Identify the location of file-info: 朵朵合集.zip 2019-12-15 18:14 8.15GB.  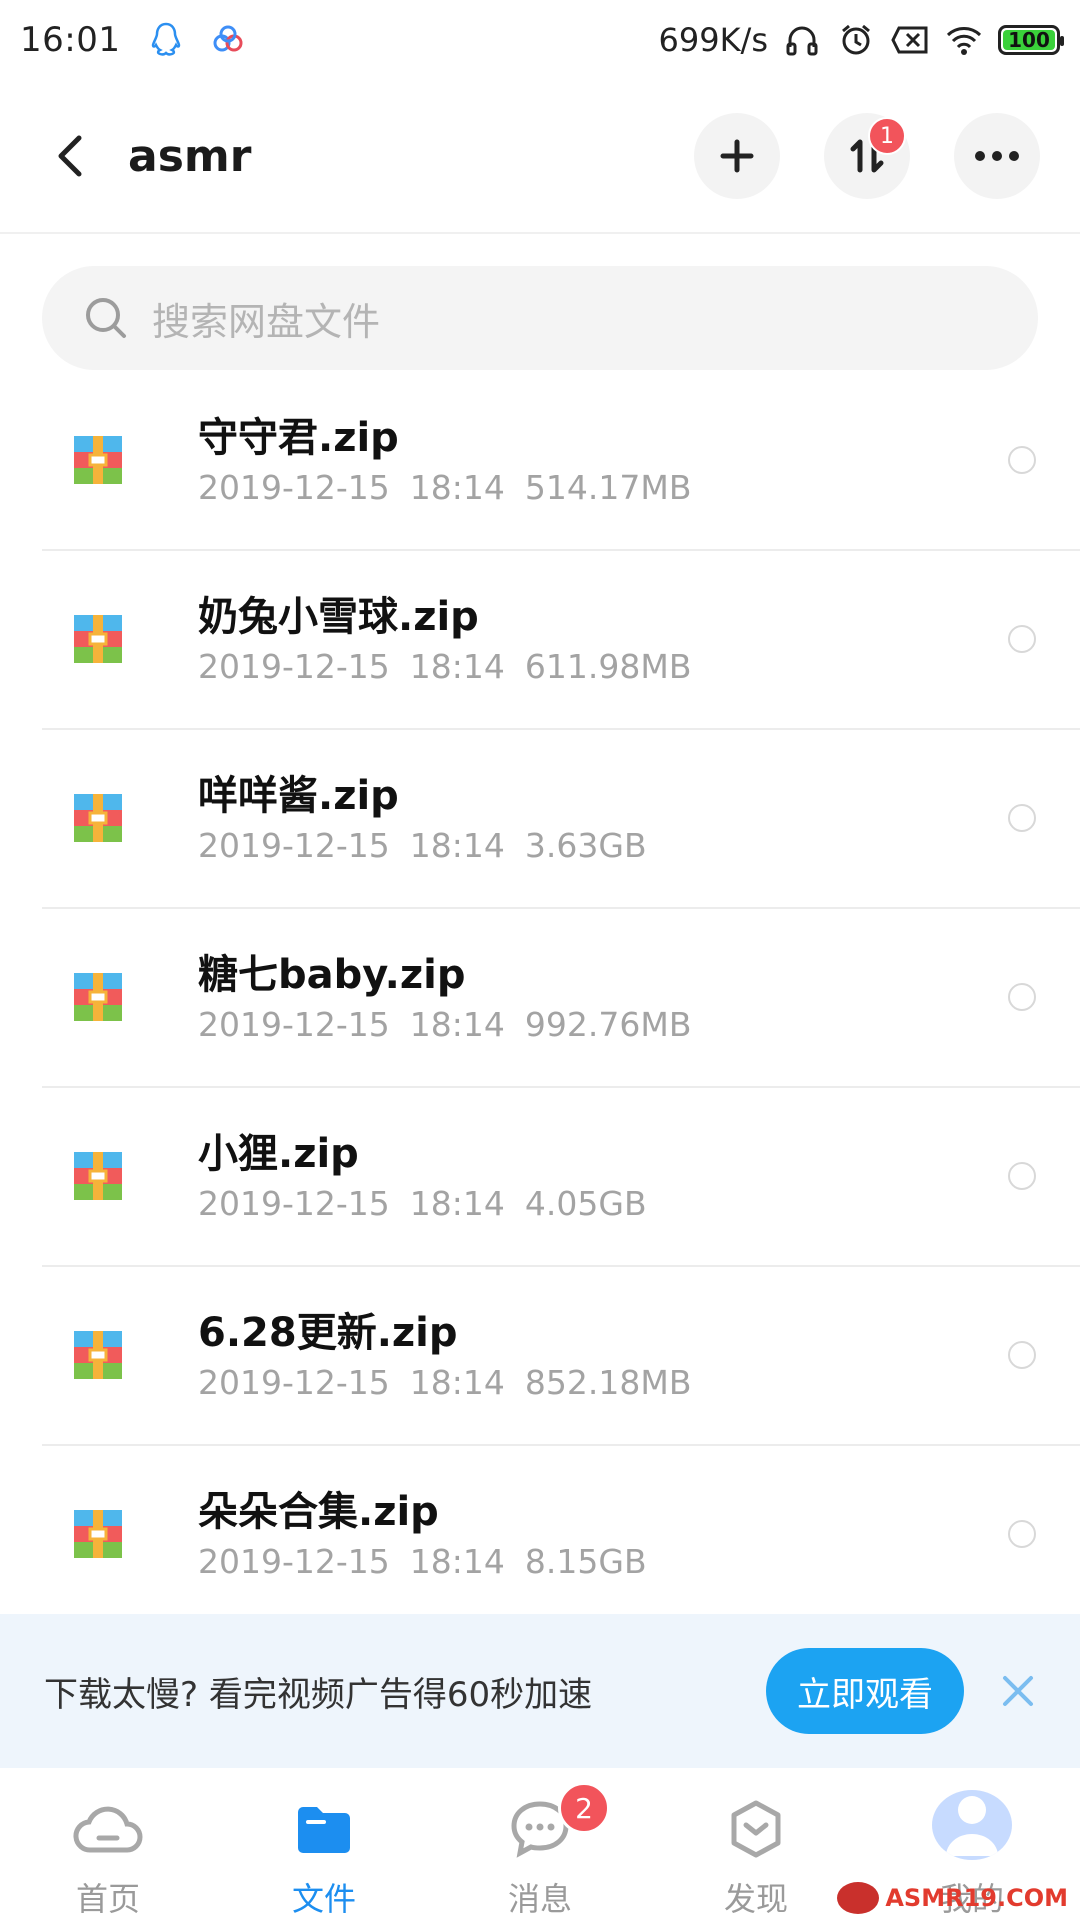
(422, 1533).